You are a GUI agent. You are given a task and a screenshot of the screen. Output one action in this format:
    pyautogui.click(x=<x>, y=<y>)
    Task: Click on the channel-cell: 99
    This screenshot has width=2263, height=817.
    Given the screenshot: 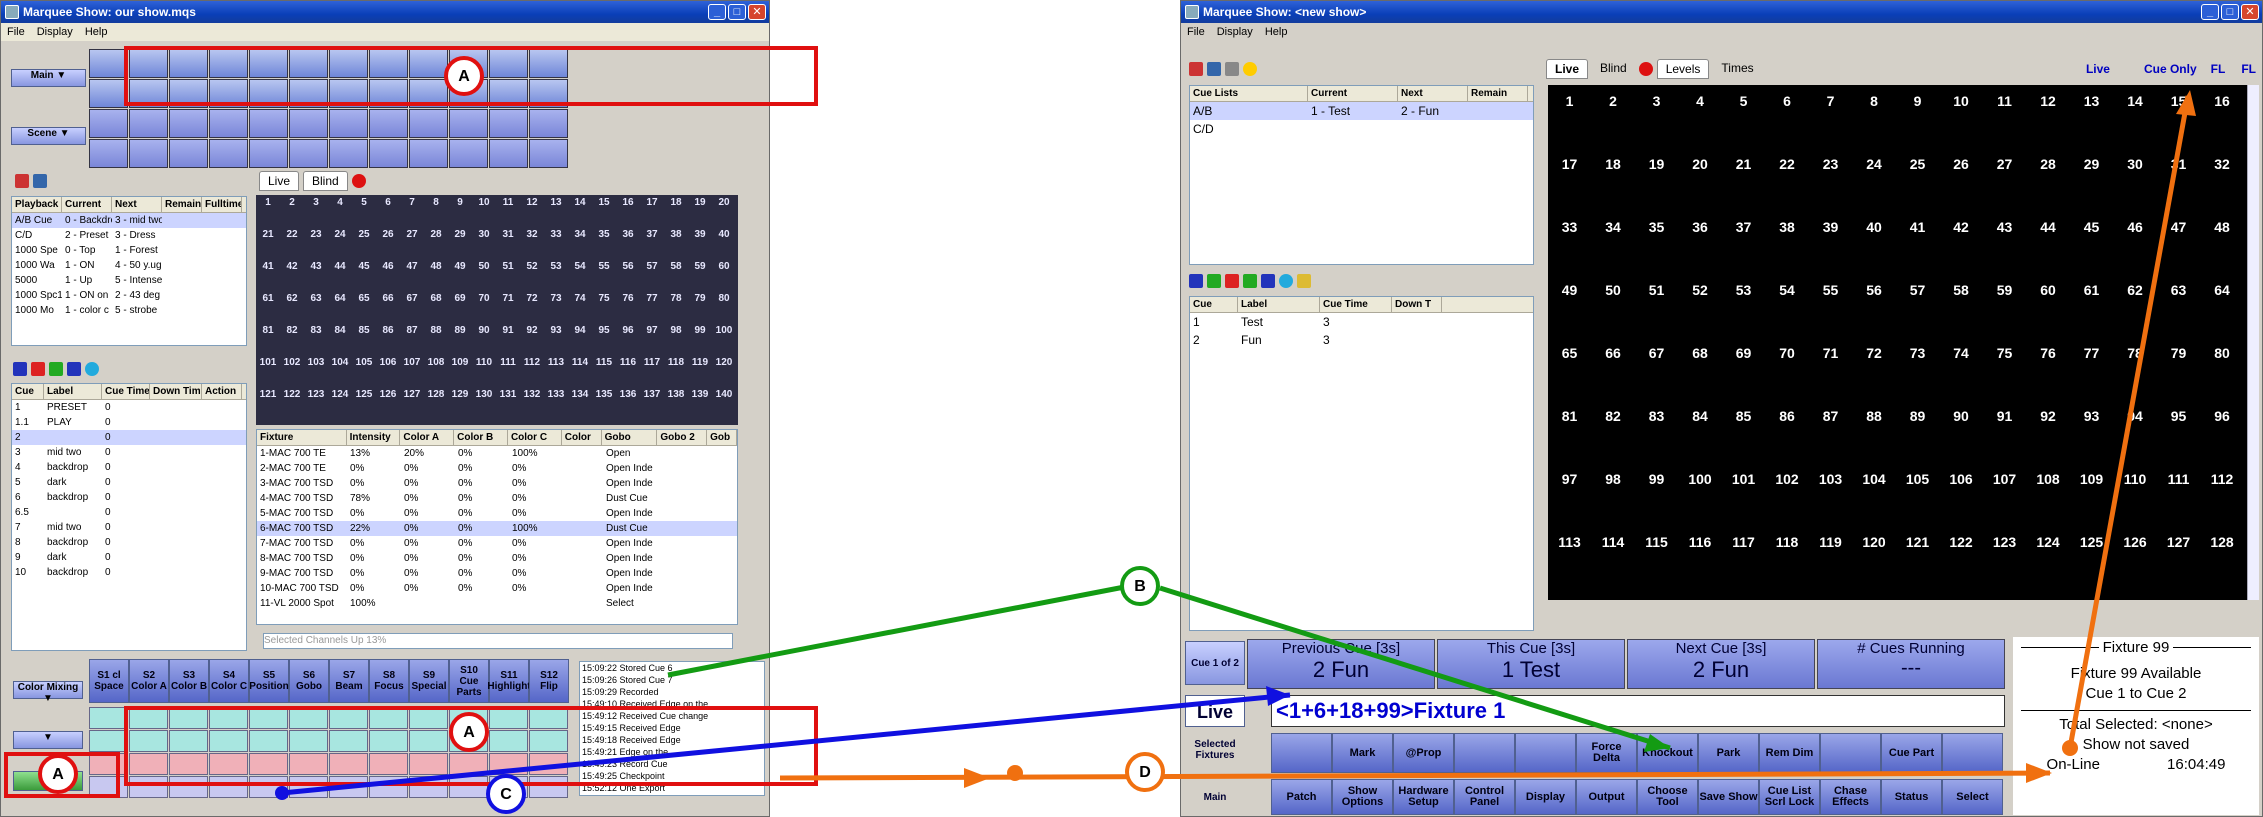 What is the action you would take?
    pyautogui.click(x=700, y=331)
    